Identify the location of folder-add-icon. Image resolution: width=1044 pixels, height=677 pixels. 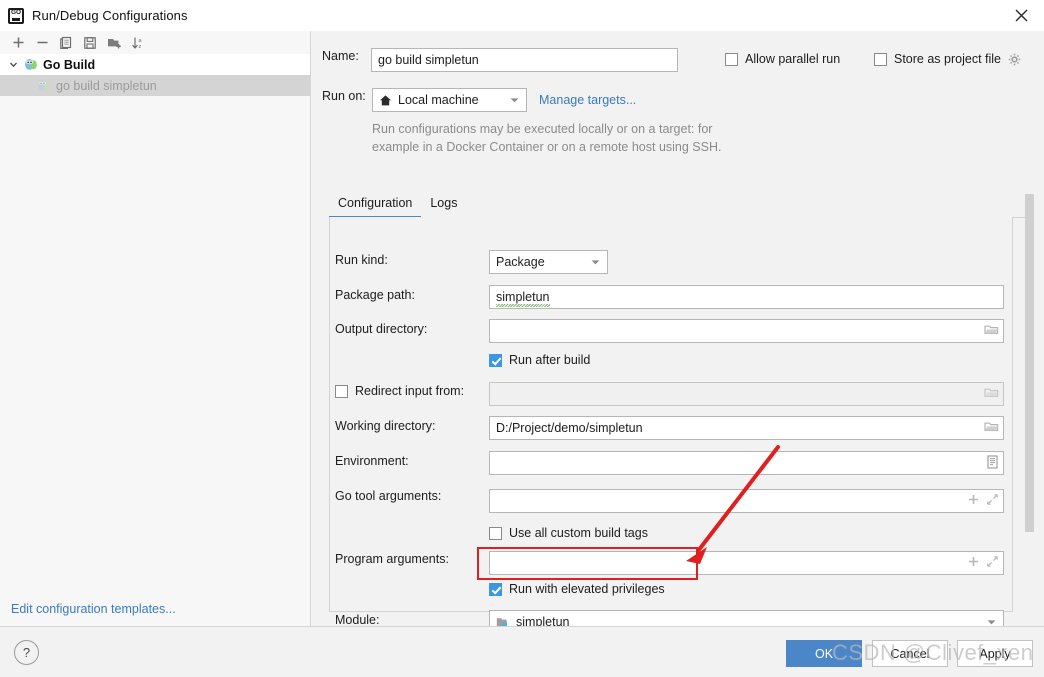
(114, 43).